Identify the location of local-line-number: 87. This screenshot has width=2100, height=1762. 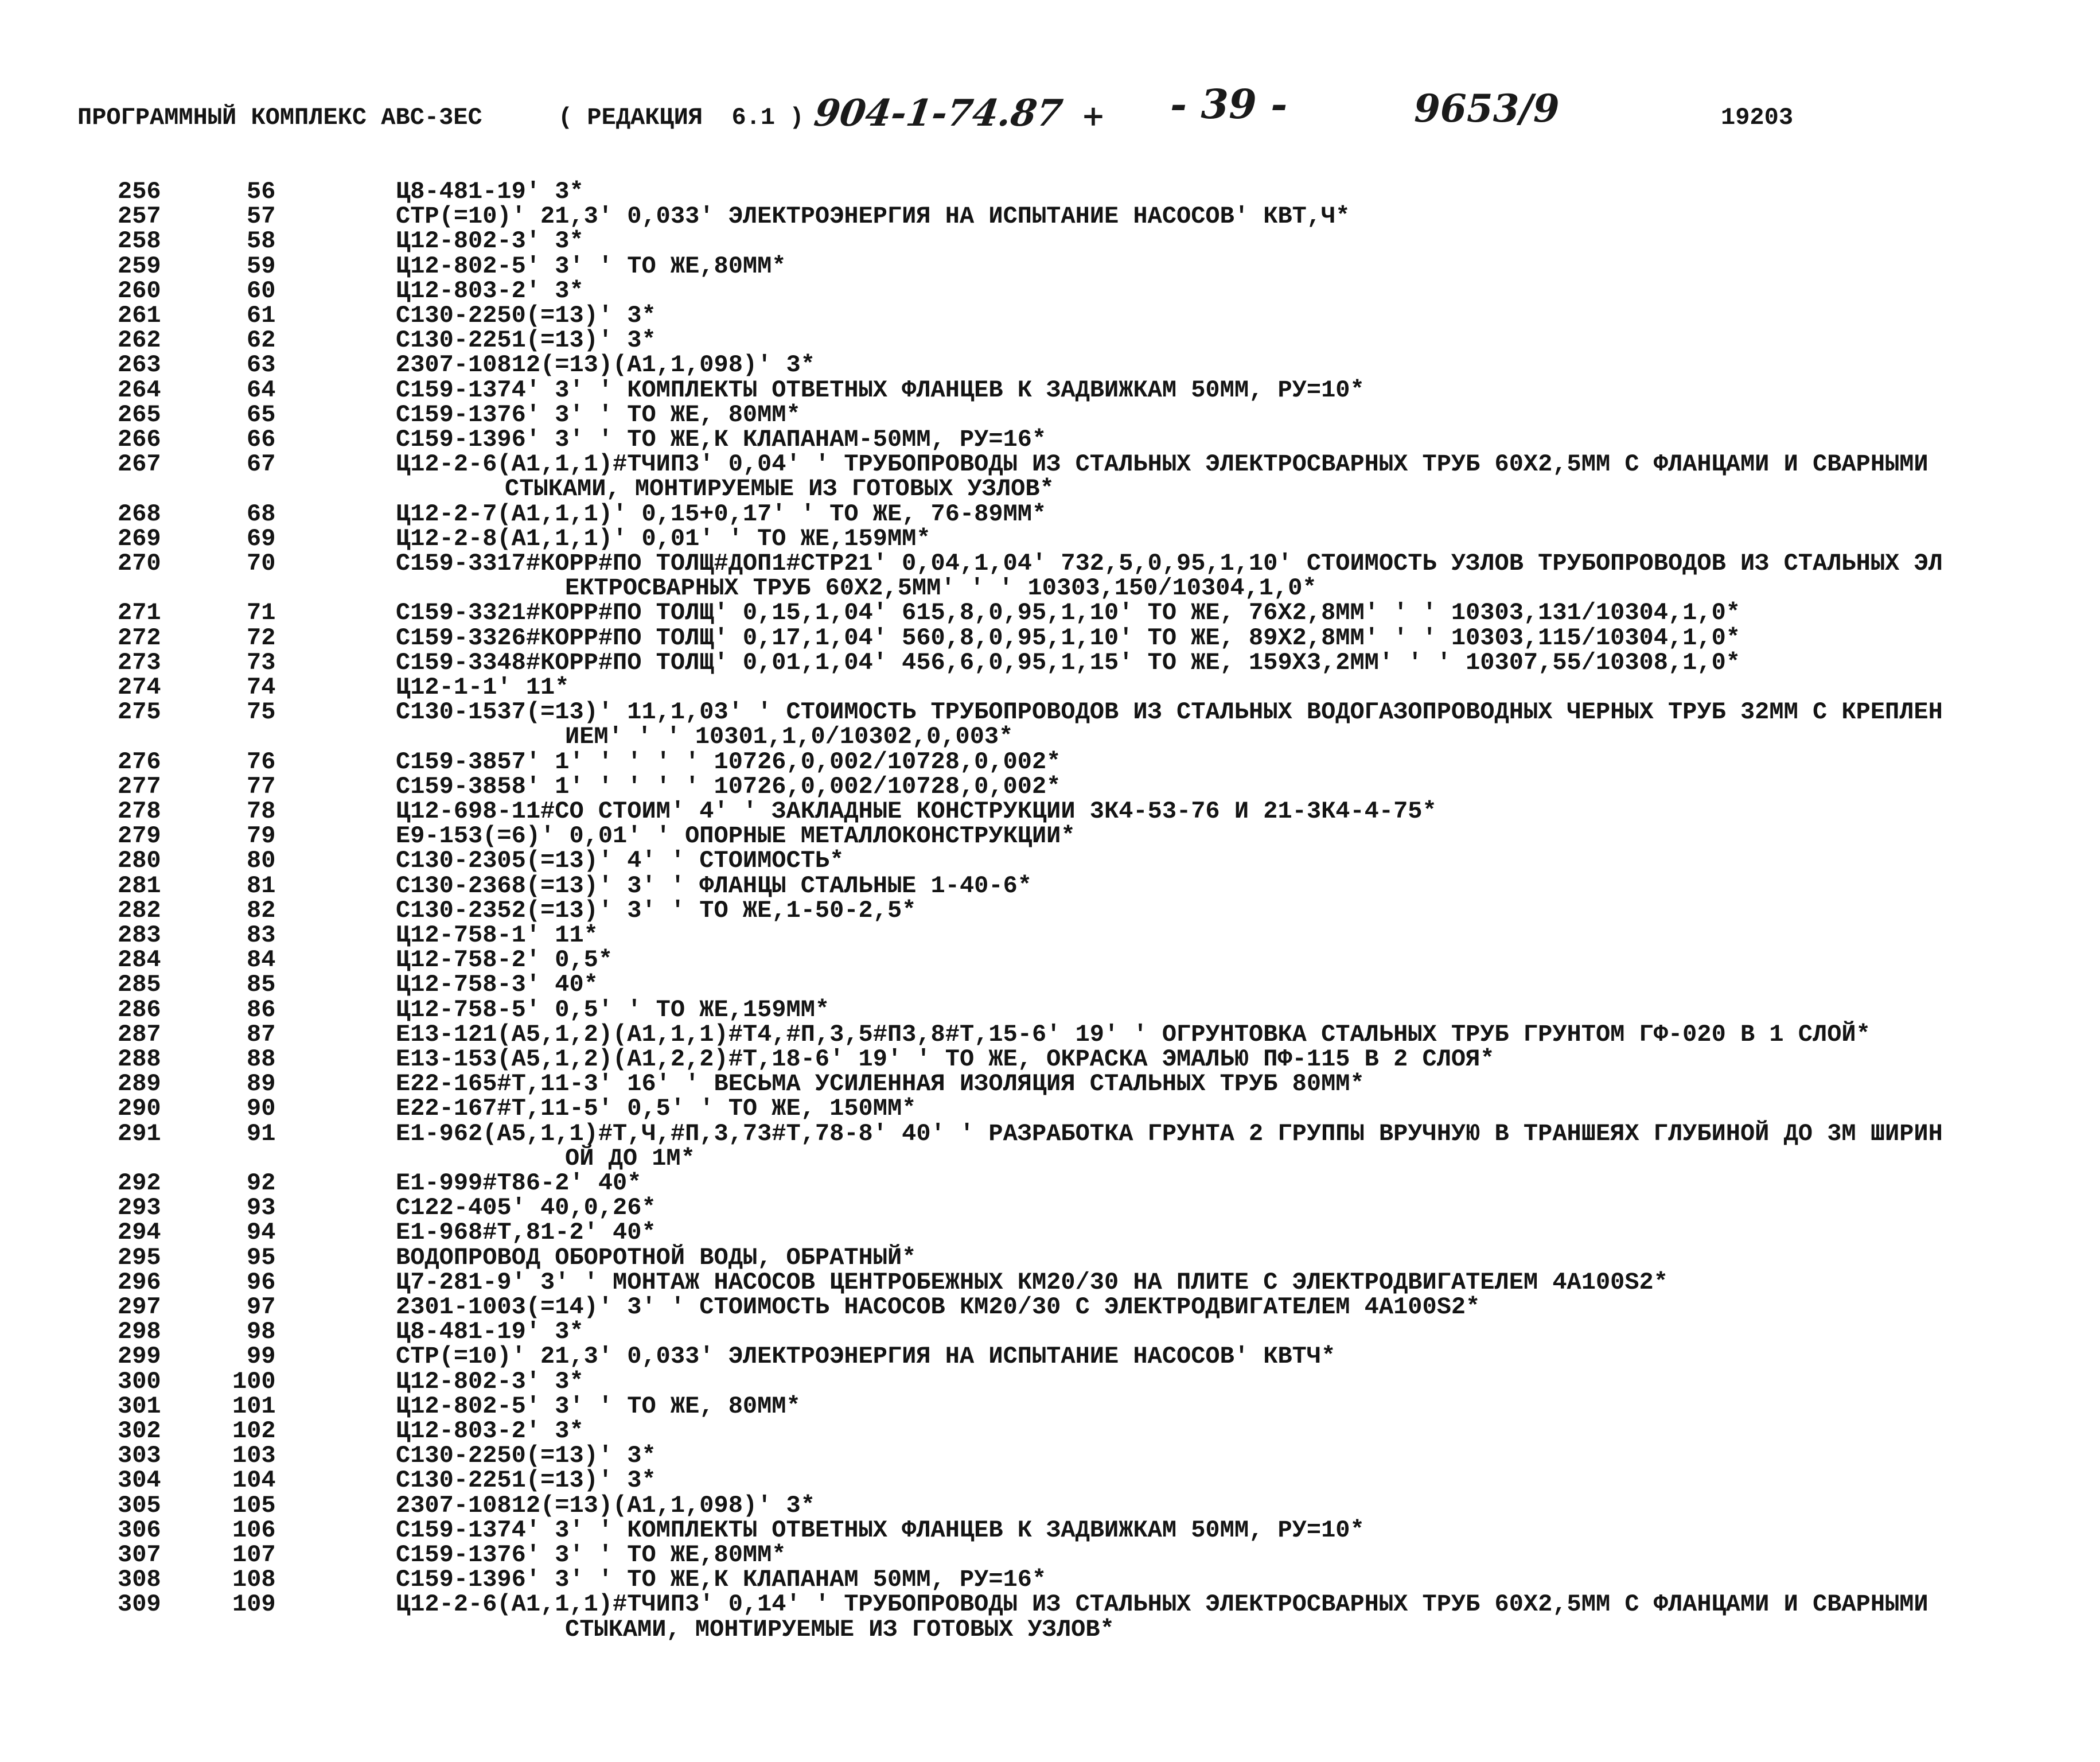
(261, 1034).